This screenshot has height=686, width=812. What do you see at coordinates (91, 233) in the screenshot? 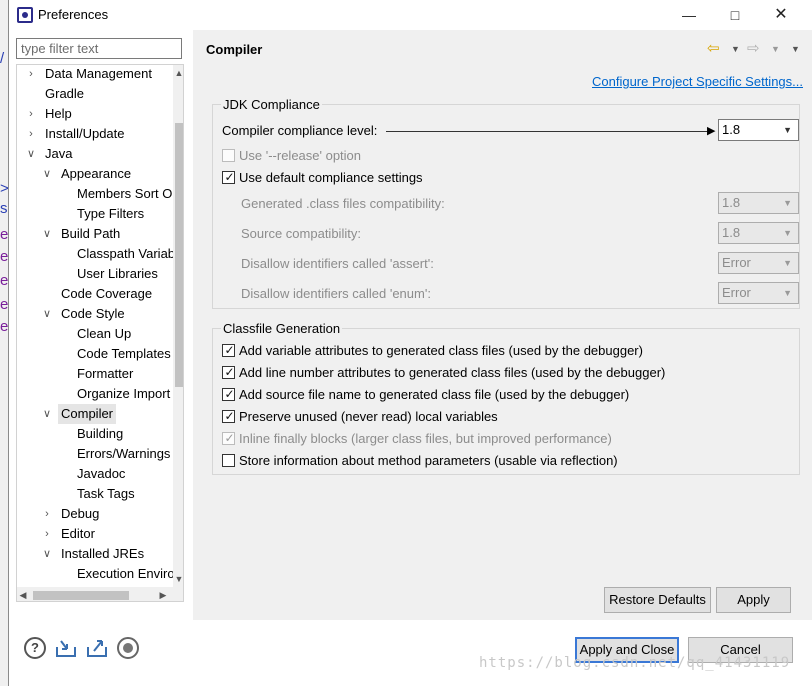
I see `tree-item-label: Build Path` at bounding box center [91, 233].